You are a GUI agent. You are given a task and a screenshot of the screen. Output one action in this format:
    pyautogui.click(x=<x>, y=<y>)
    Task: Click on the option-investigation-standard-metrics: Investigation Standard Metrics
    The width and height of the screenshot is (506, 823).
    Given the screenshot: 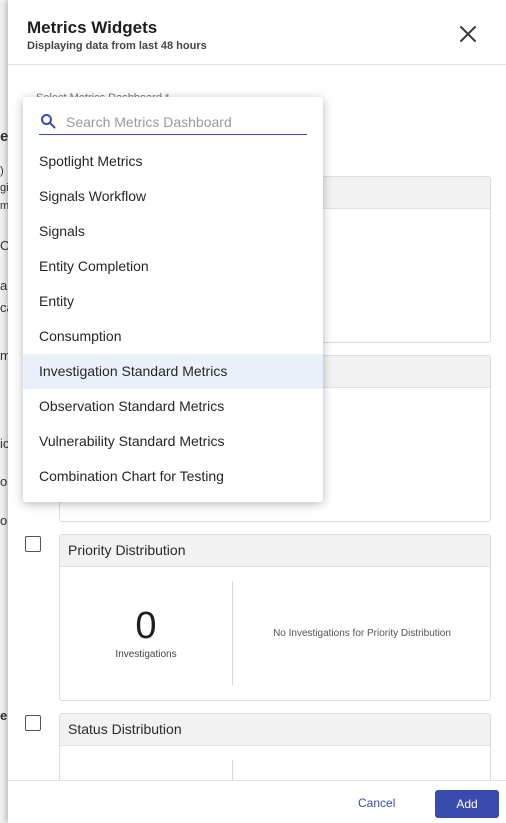 What is the action you would take?
    pyautogui.click(x=173, y=371)
    